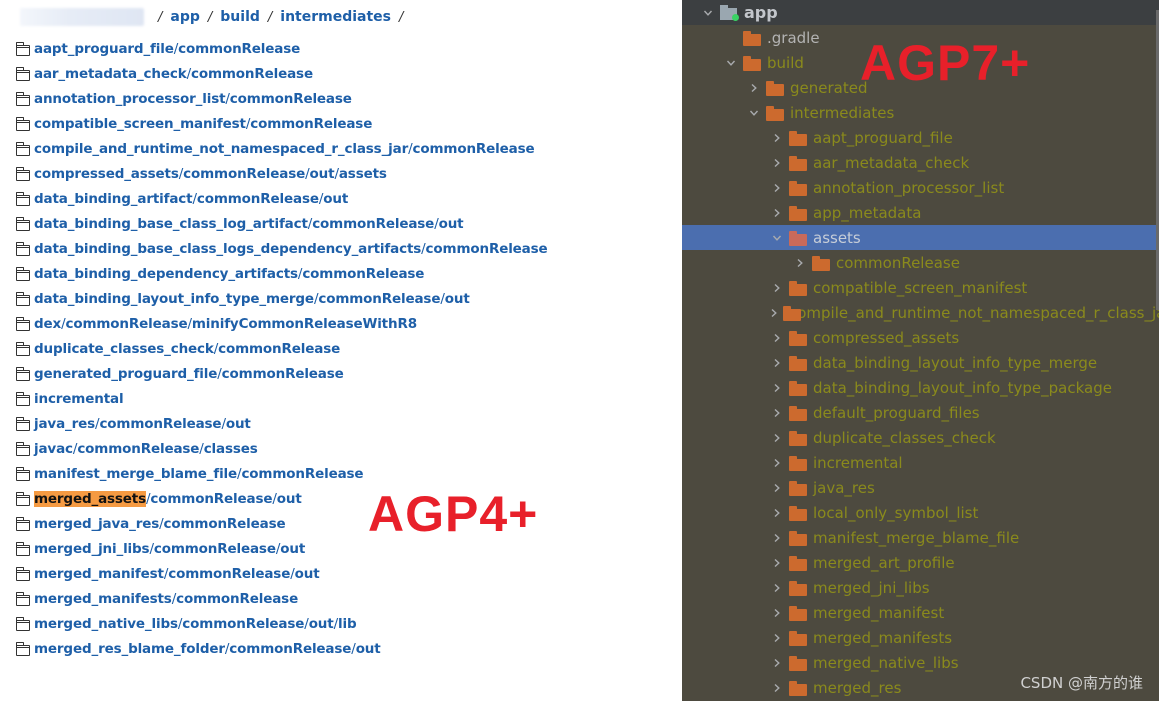  Describe the element at coordinates (53, 449) in the screenshot. I see `path-segment: javac` at that location.